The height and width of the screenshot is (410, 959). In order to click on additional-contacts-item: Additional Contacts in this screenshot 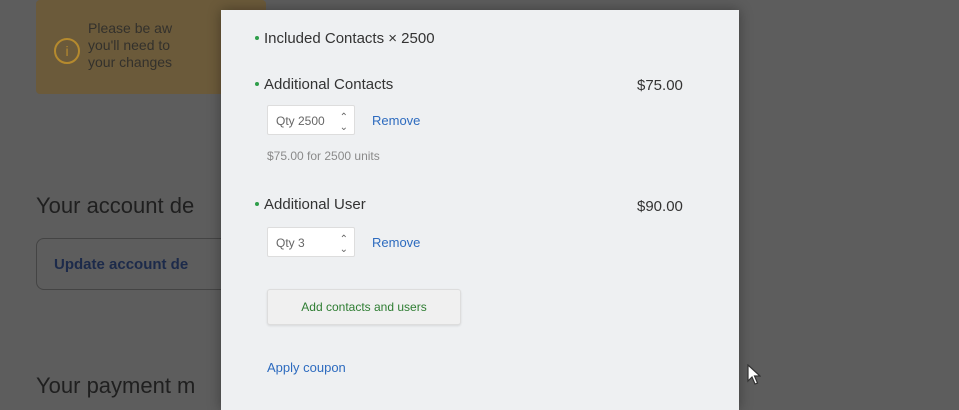, I will do `click(324, 84)`.